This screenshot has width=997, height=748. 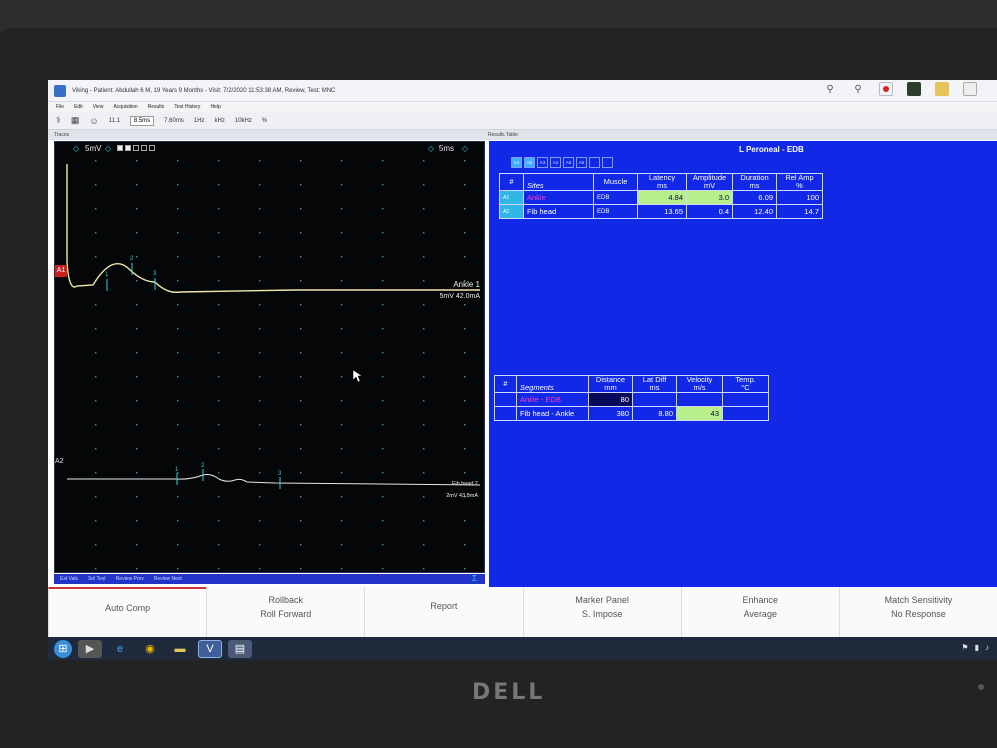 I want to click on rel-amp-value: 100, so click(x=799, y=197).